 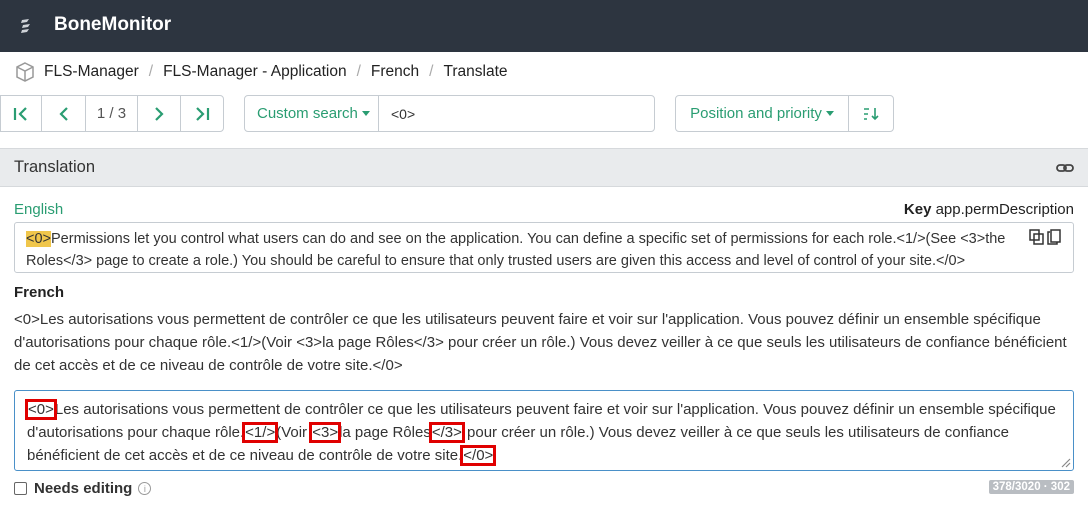 I want to click on sort-label: Position and priority, so click(x=756, y=113).